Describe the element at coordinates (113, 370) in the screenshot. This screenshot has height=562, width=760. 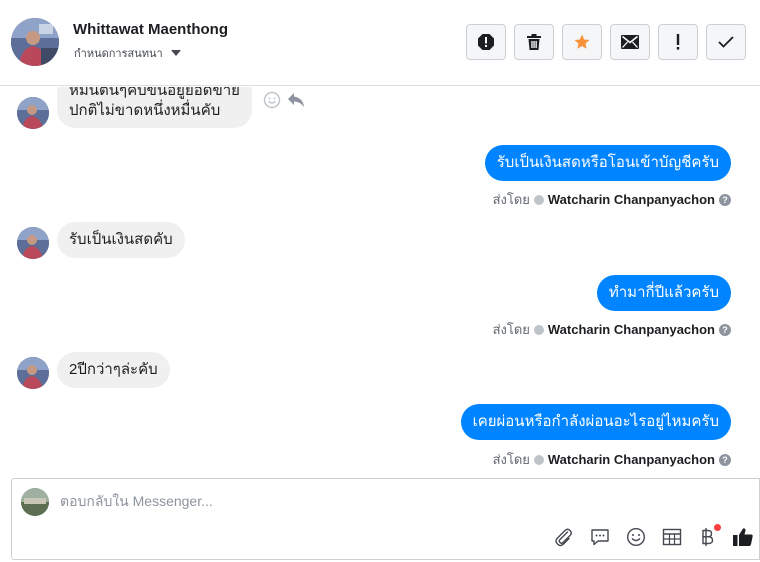
I see `incoming-message: 2ปีกว่าๆล่ะคับ` at that location.